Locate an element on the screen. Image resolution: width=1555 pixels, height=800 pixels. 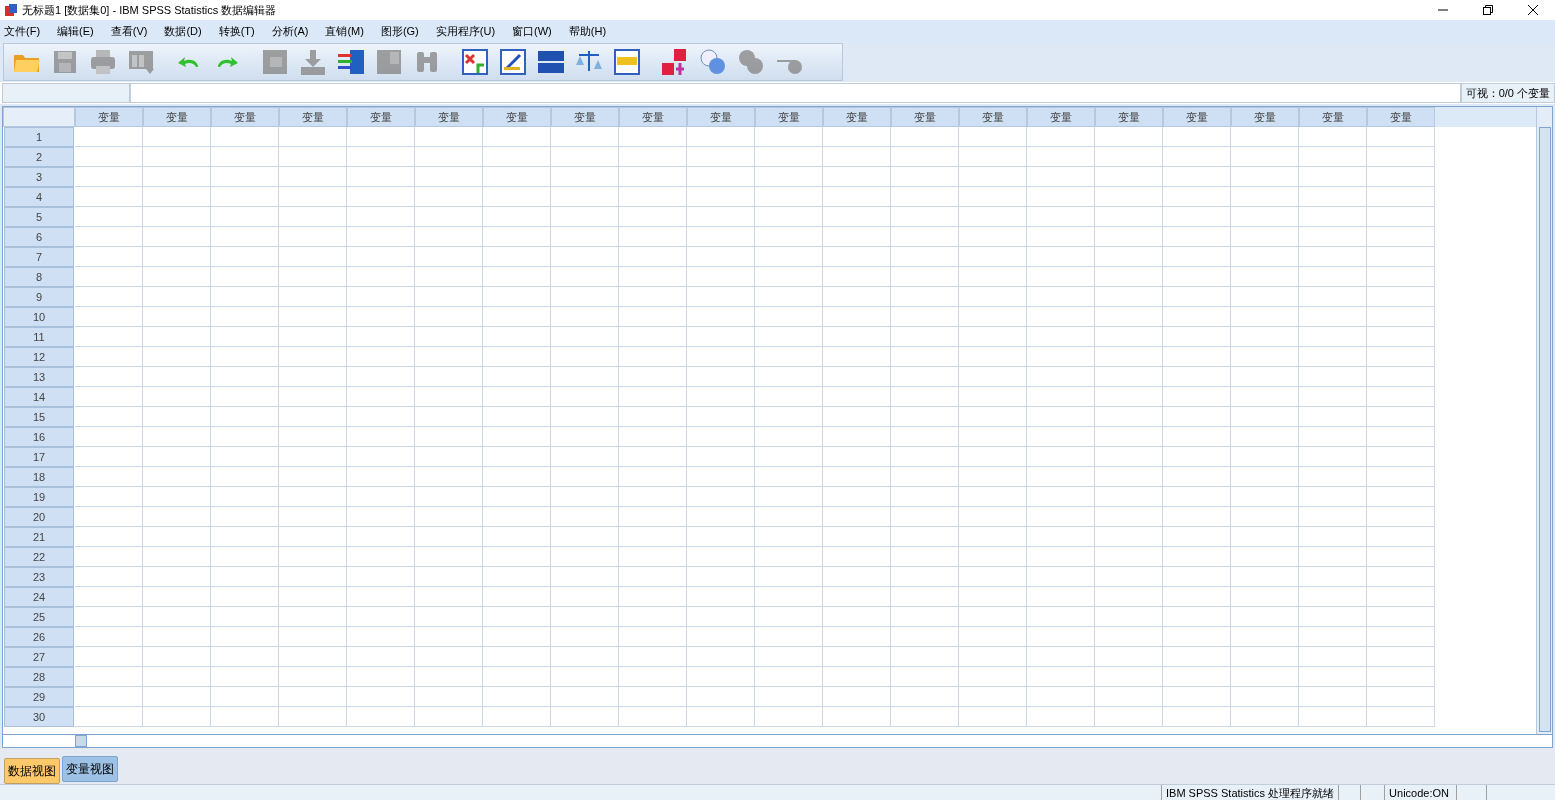
row-header: 20 is located at coordinates (39, 517).